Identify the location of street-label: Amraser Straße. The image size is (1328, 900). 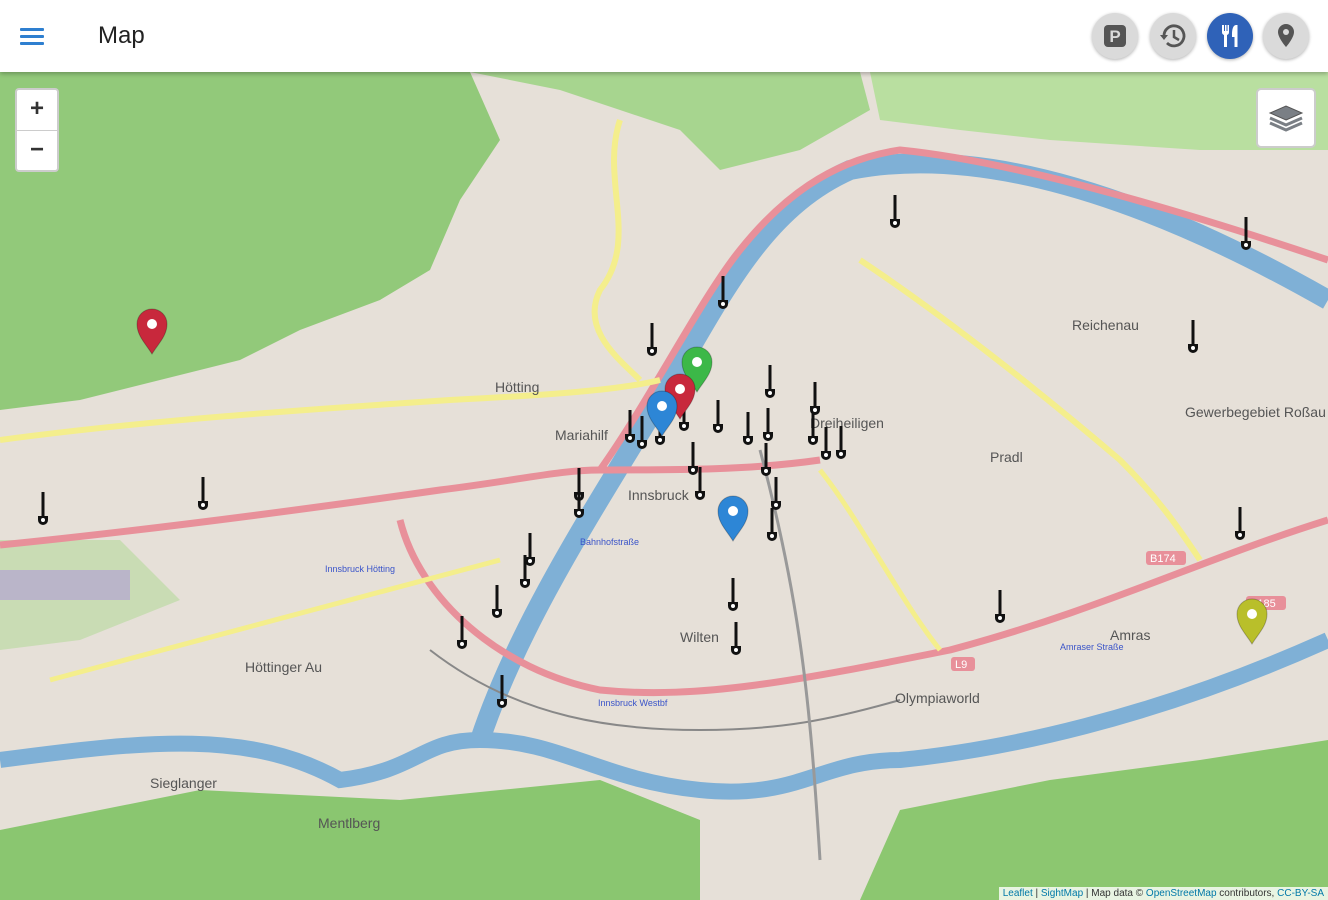
(1092, 647).